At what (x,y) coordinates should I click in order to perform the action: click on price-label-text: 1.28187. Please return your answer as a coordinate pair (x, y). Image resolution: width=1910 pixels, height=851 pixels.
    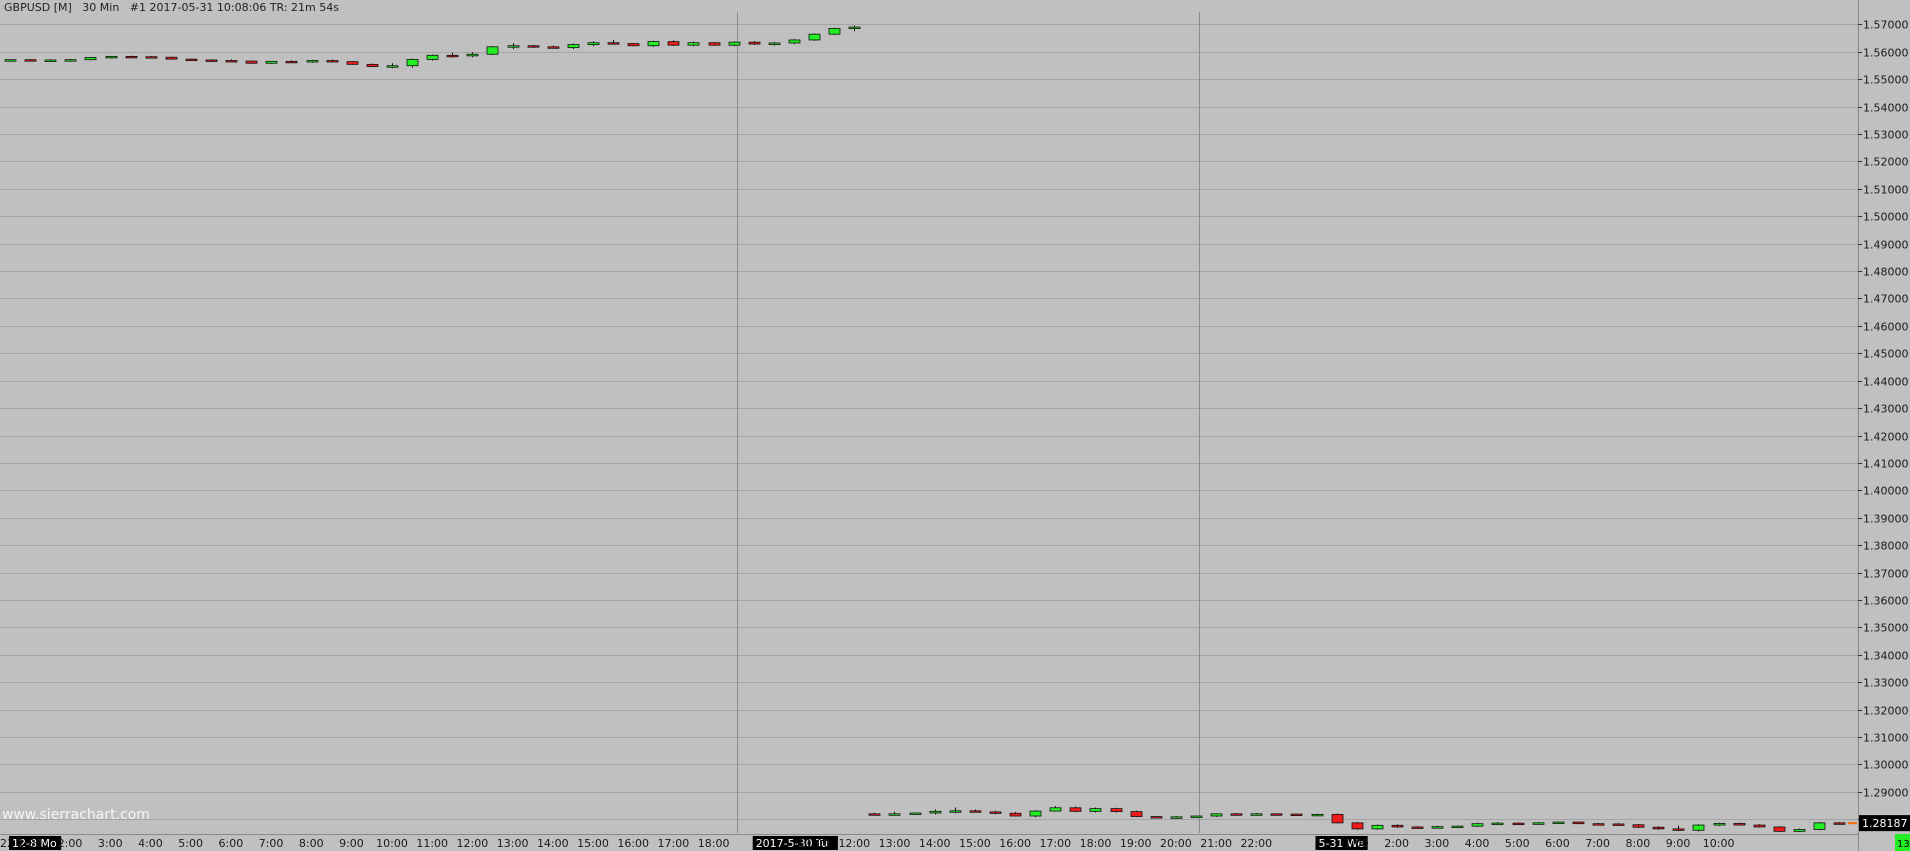
    Looking at the image, I should click on (1885, 823).